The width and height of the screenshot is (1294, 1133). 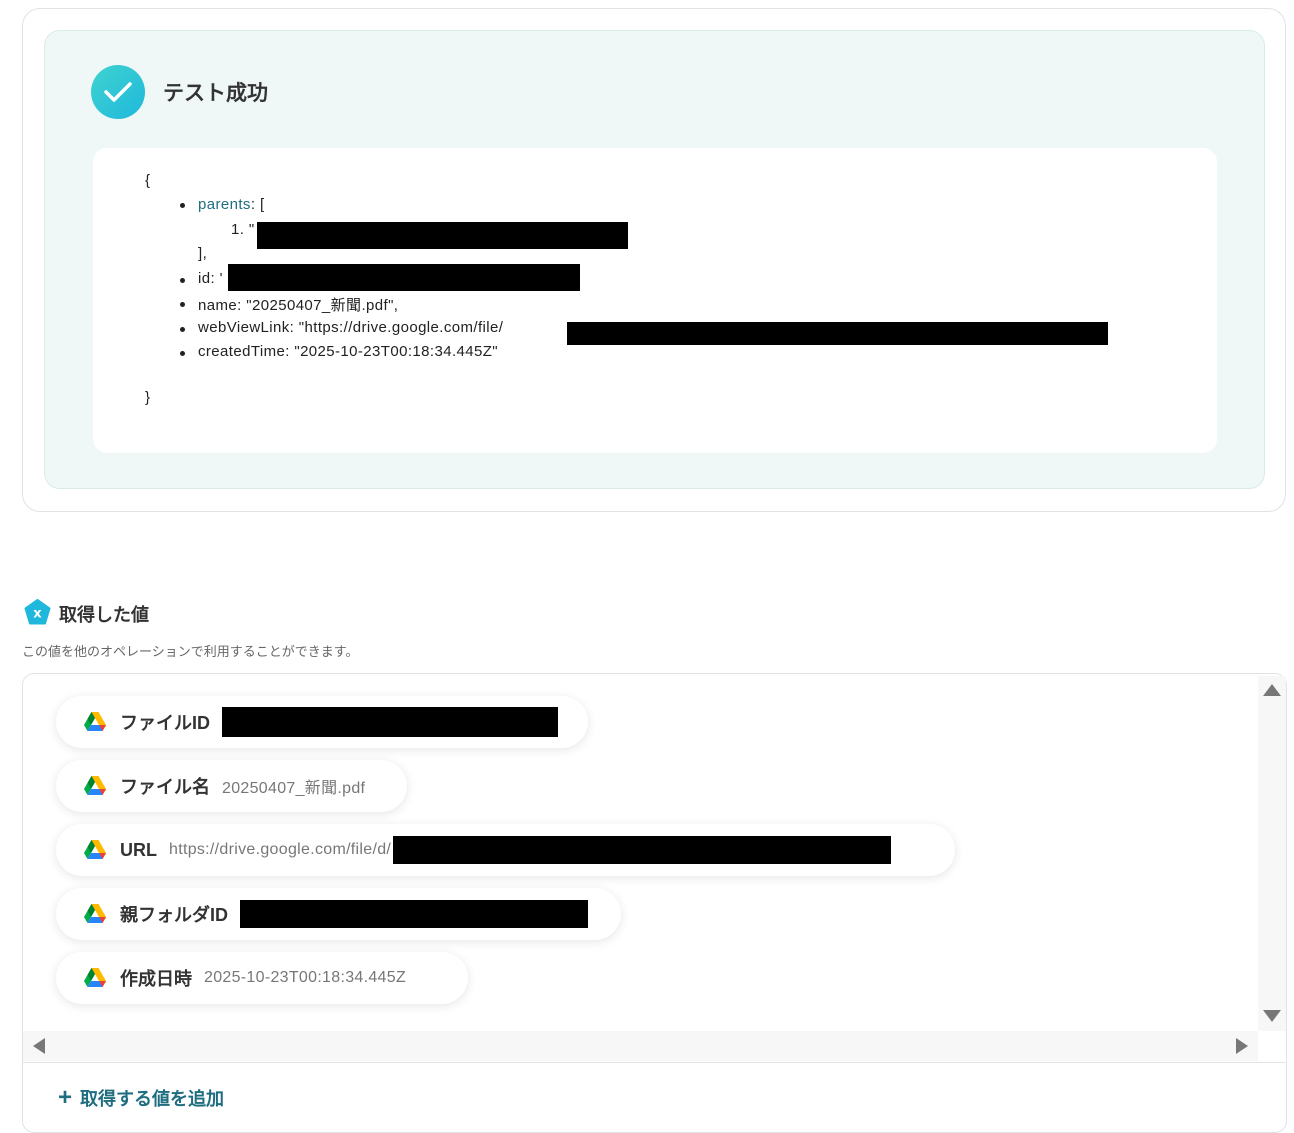 I want to click on value-pill-url: URL https://drive.google.com/file/d/, so click(x=505, y=850).